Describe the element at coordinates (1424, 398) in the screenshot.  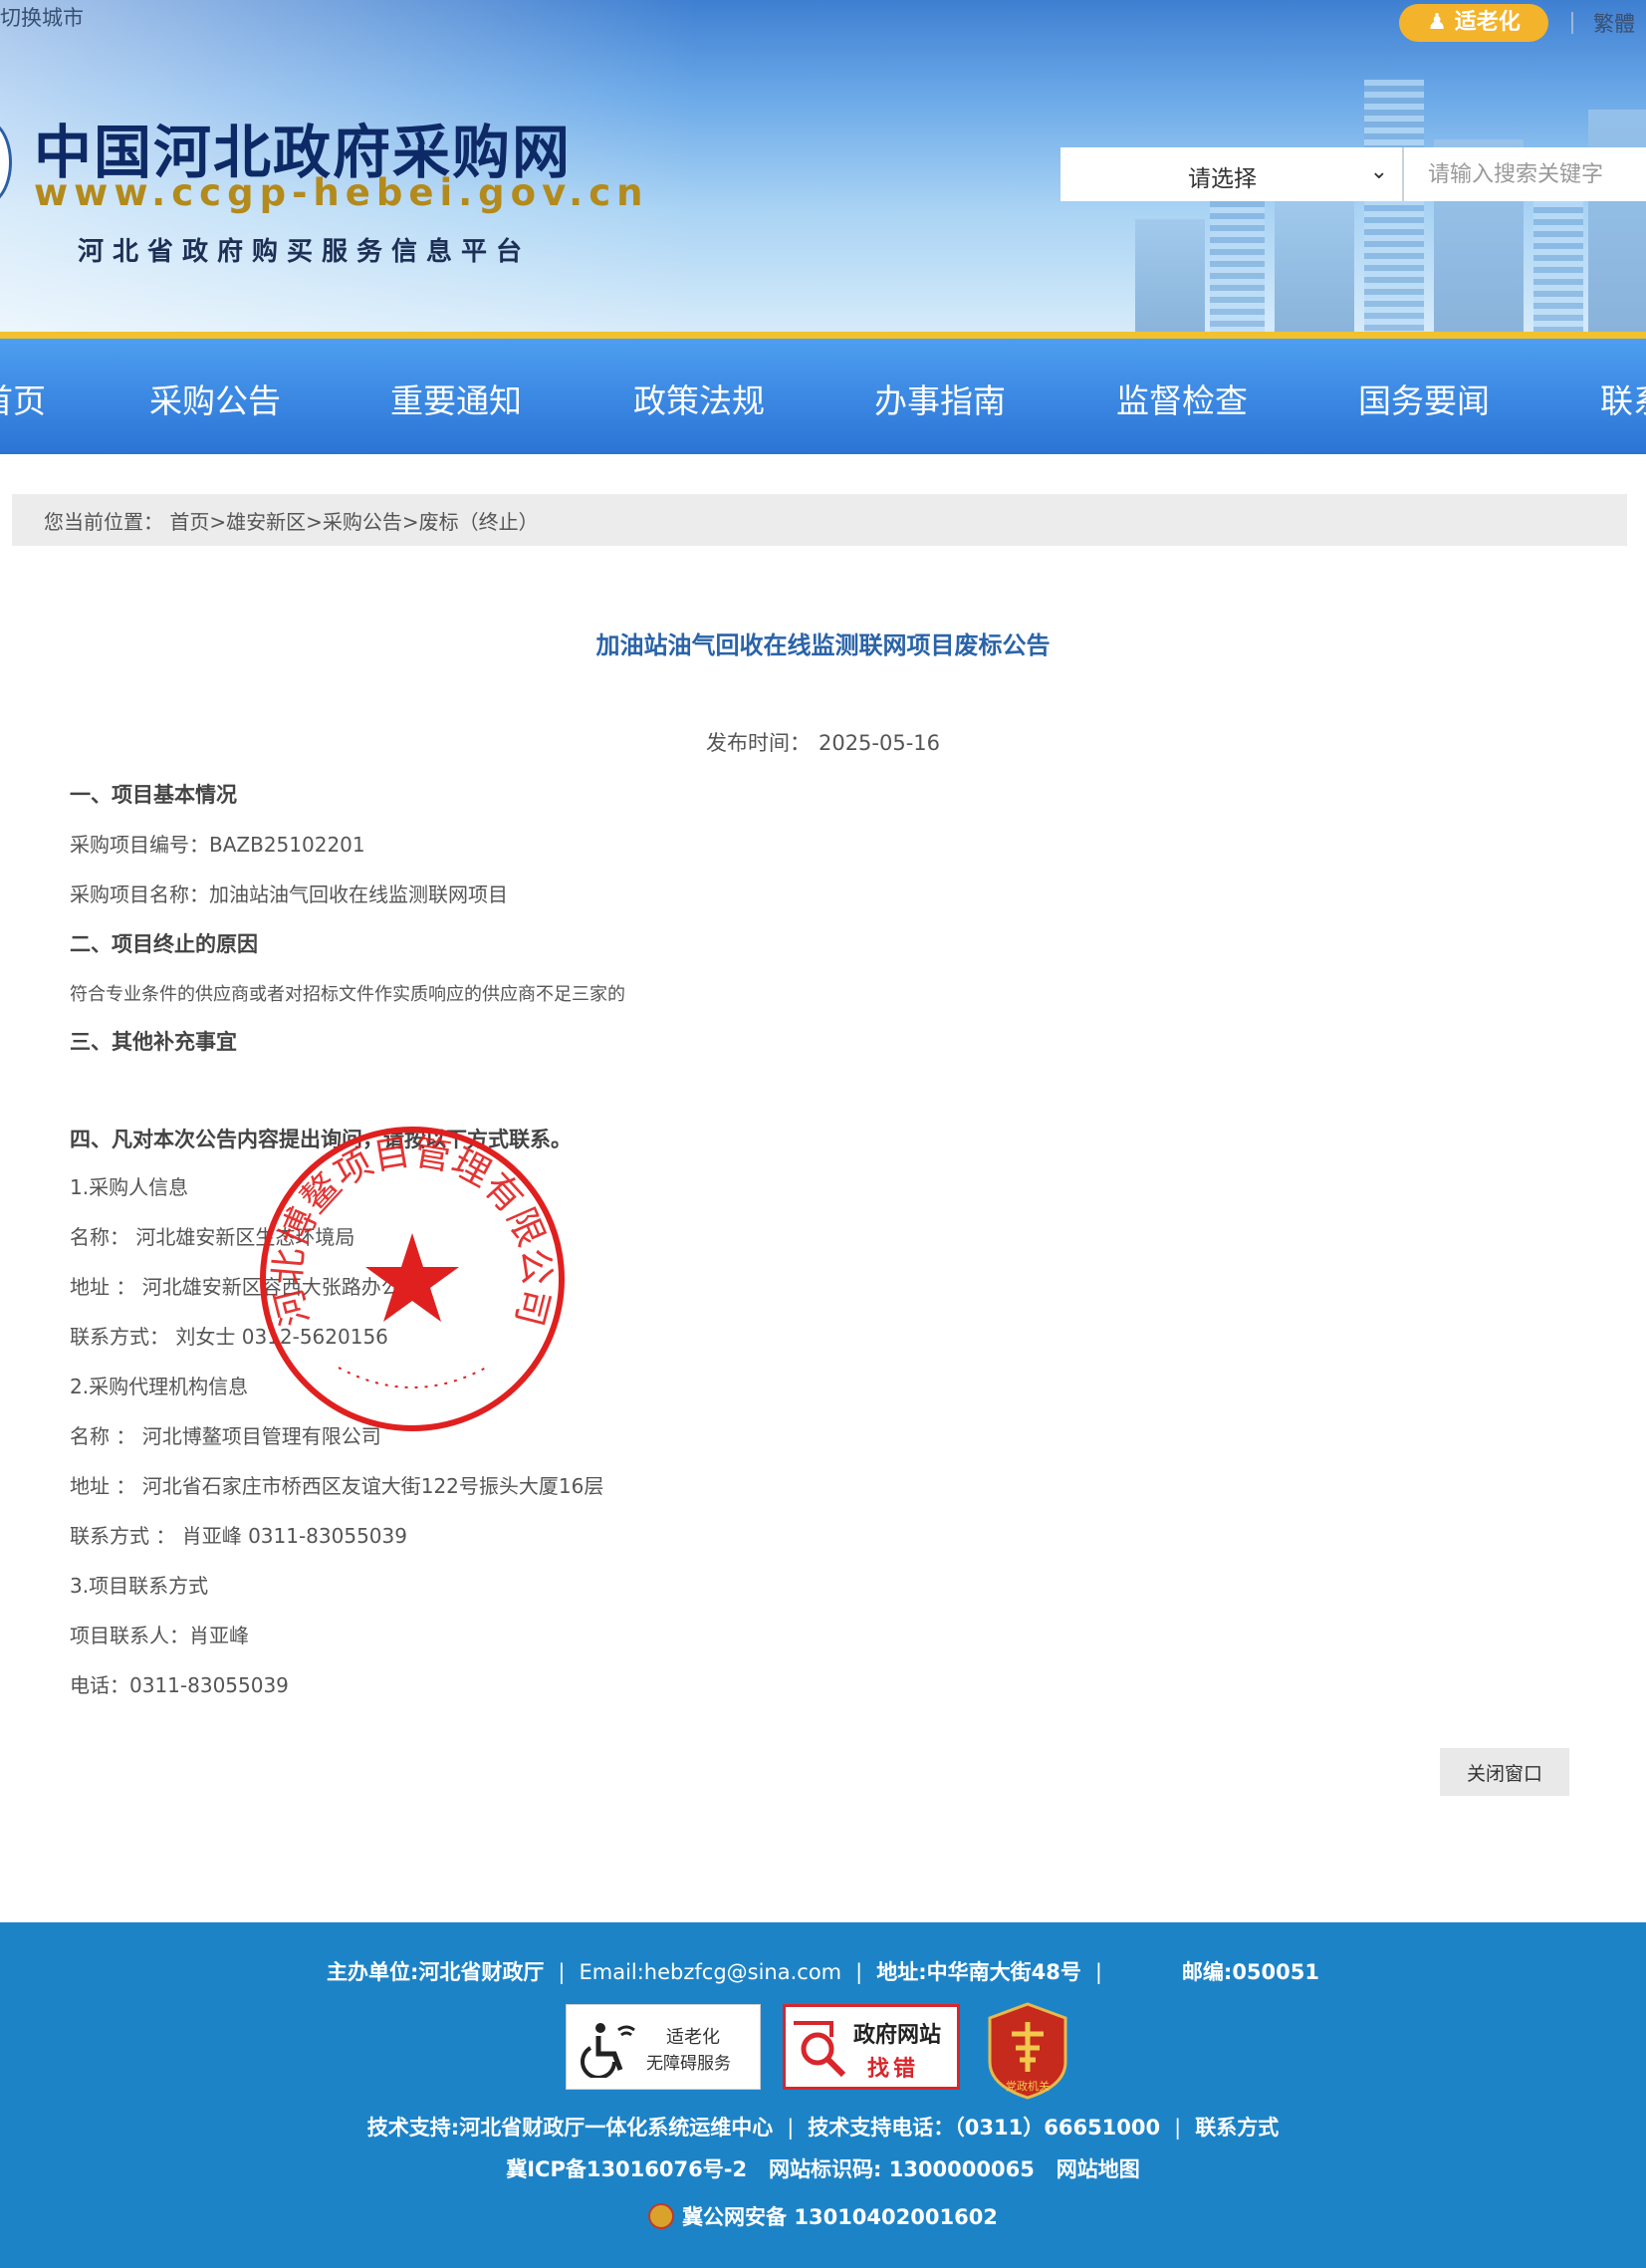
I see `nav-item-news: 国务要闻` at that location.